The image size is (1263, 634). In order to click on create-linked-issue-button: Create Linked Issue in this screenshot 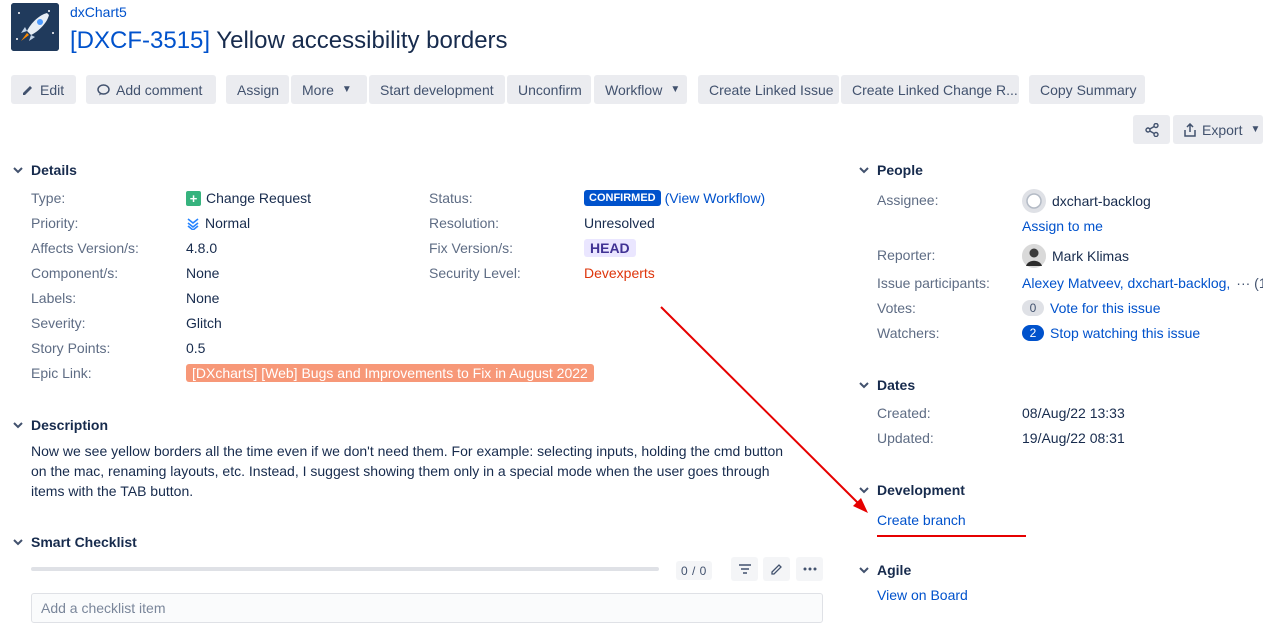, I will do `click(768, 89)`.